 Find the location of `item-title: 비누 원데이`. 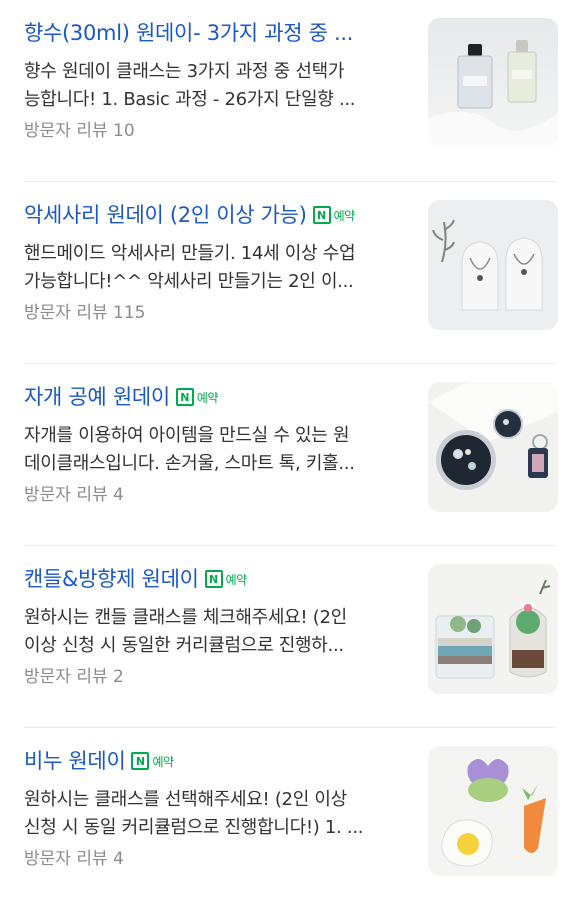

item-title: 비누 원데이 is located at coordinates (74, 761).